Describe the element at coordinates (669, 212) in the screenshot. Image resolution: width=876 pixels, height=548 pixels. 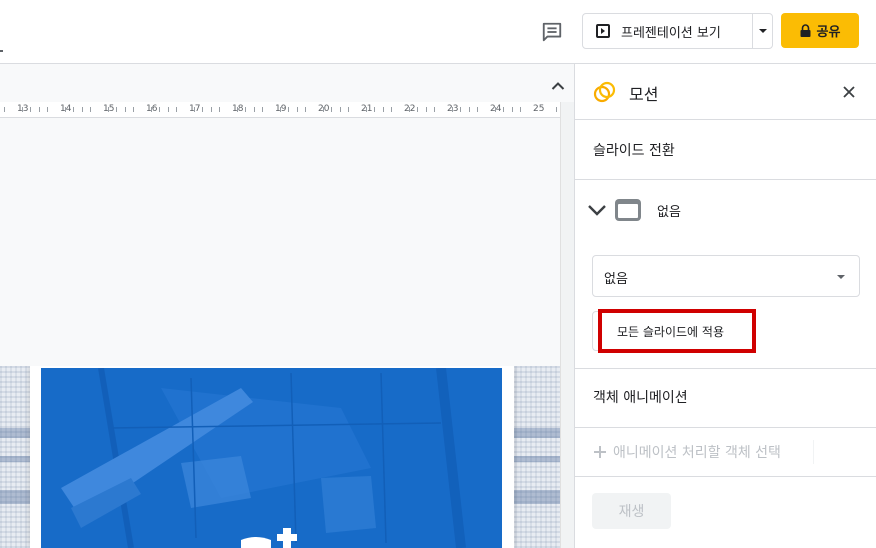
I see `current-transition-label: 없음` at that location.